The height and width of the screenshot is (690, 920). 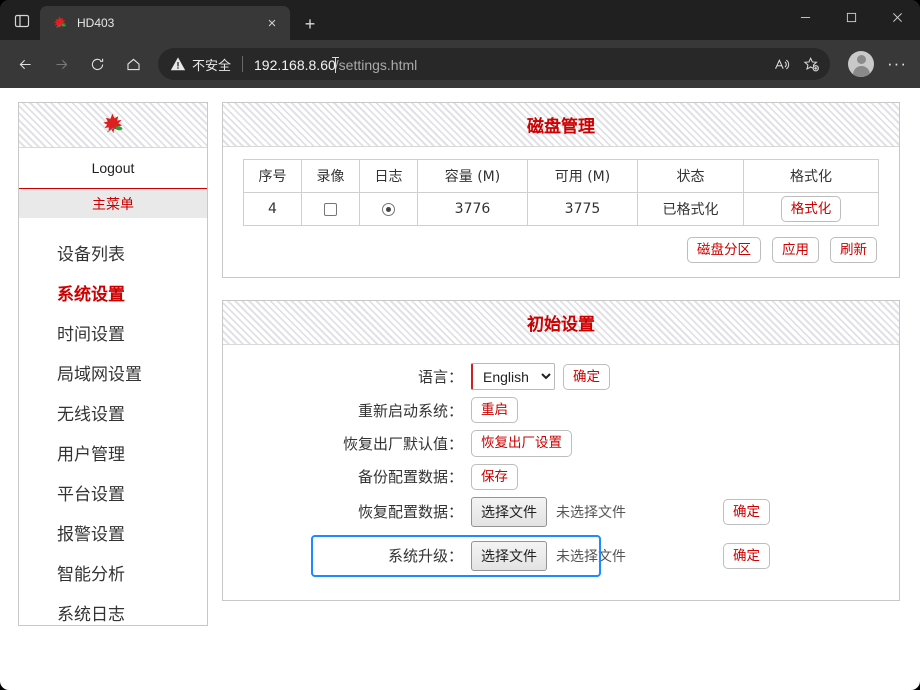 What do you see at coordinates (460, 20) in the screenshot?
I see `tab-strip: HD403 × +` at bounding box center [460, 20].